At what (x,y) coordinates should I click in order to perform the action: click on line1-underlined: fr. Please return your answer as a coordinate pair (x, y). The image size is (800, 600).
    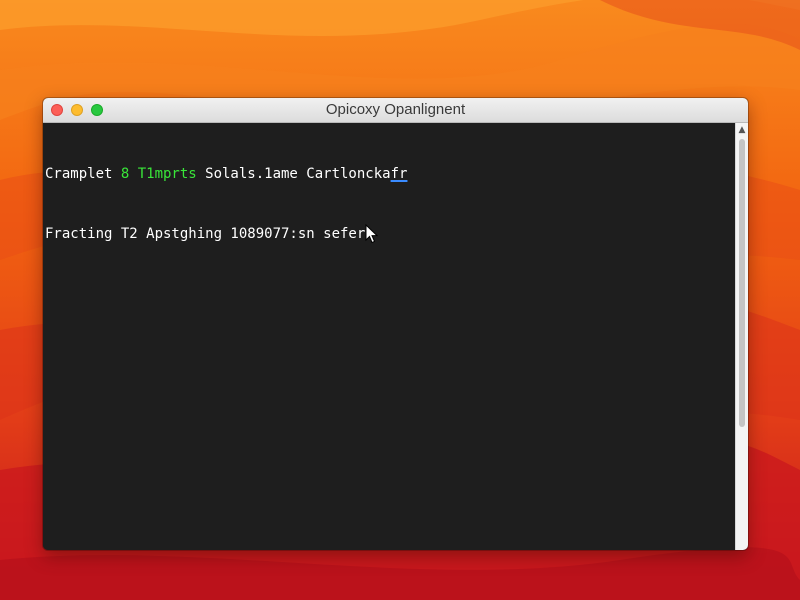
    Looking at the image, I should click on (399, 174).